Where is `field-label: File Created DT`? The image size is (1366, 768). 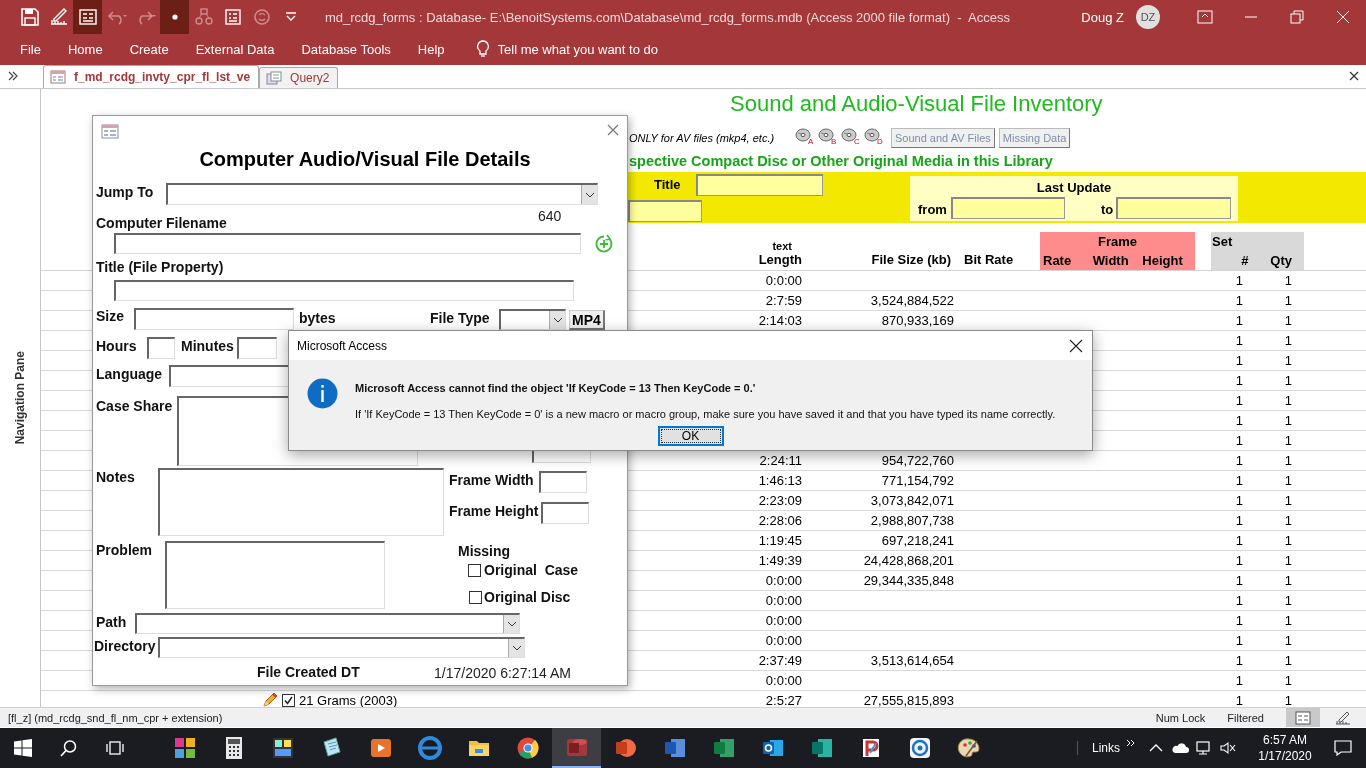
field-label: File Created DT is located at coordinates (308, 672).